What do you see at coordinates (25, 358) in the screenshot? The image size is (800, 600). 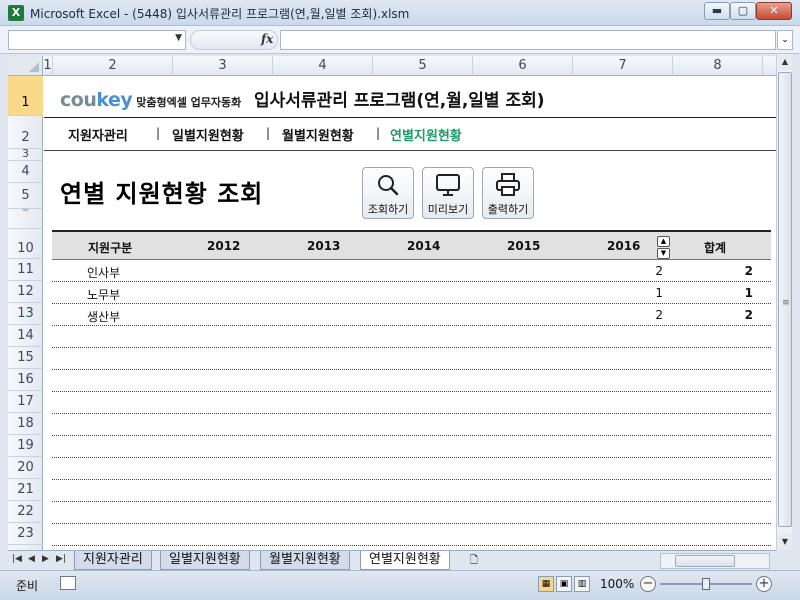 I see `row-header-15: 15` at bounding box center [25, 358].